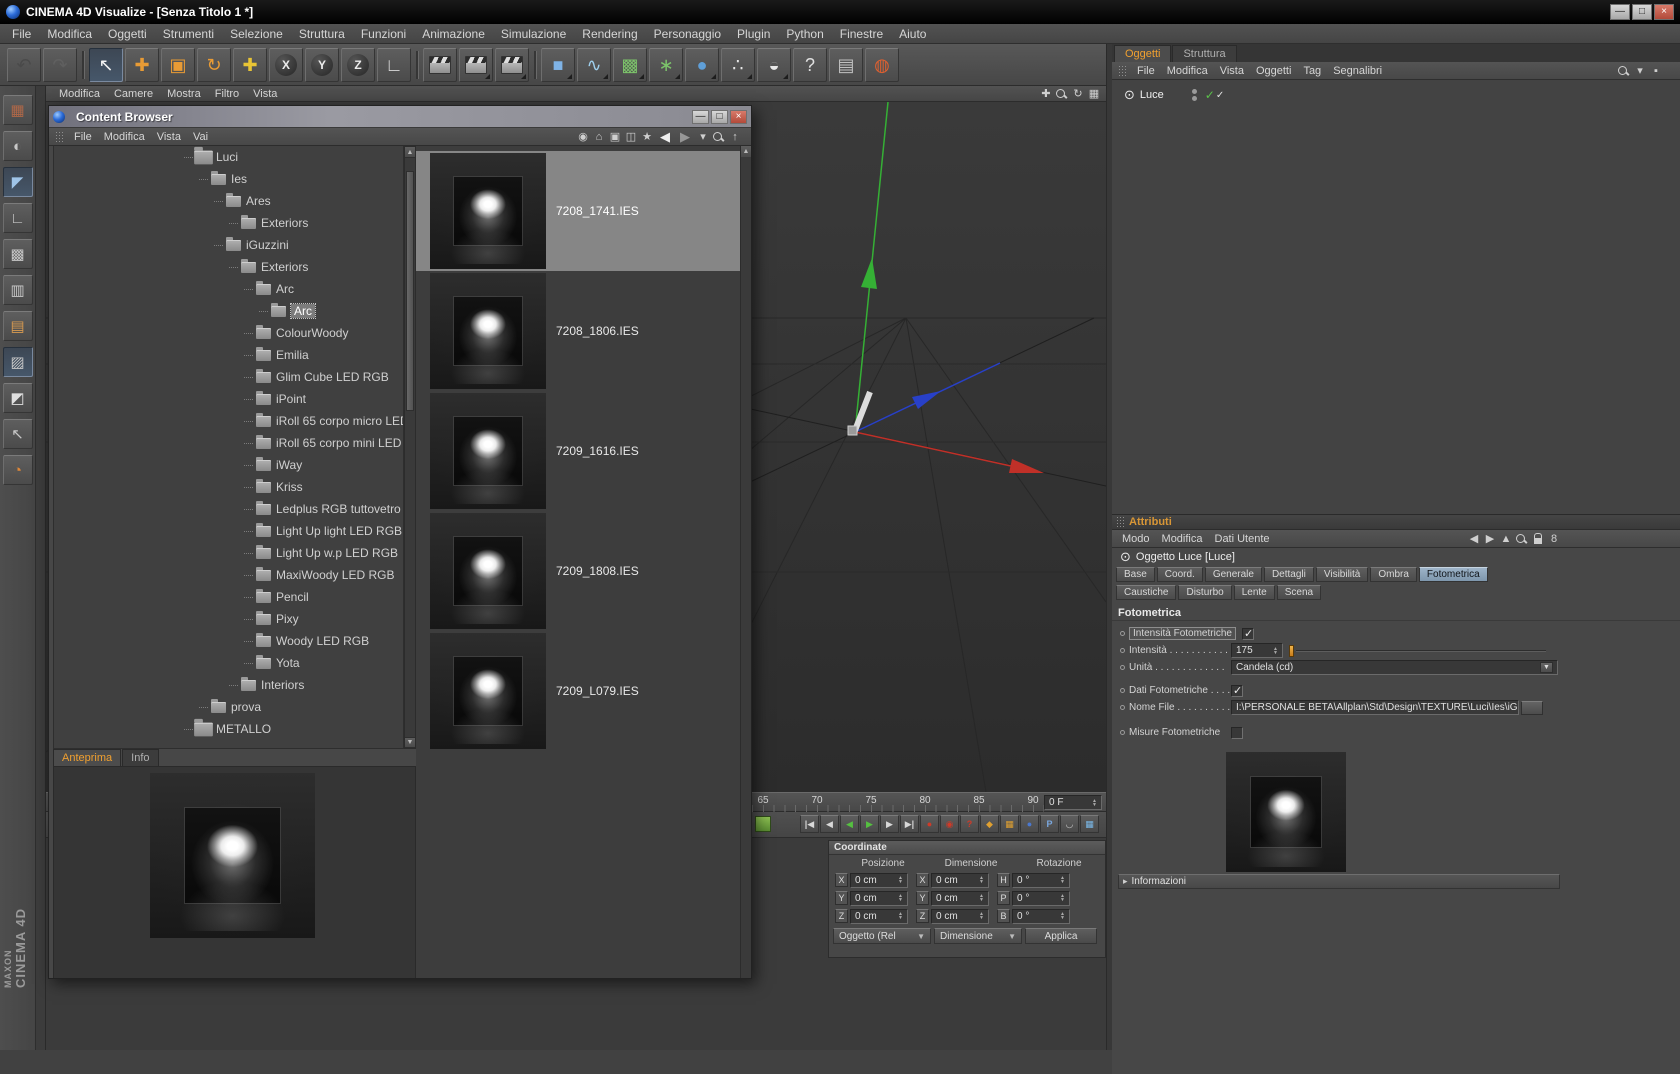  Describe the element at coordinates (869, 824) in the screenshot. I see `play-forward-icon: ▶` at that location.